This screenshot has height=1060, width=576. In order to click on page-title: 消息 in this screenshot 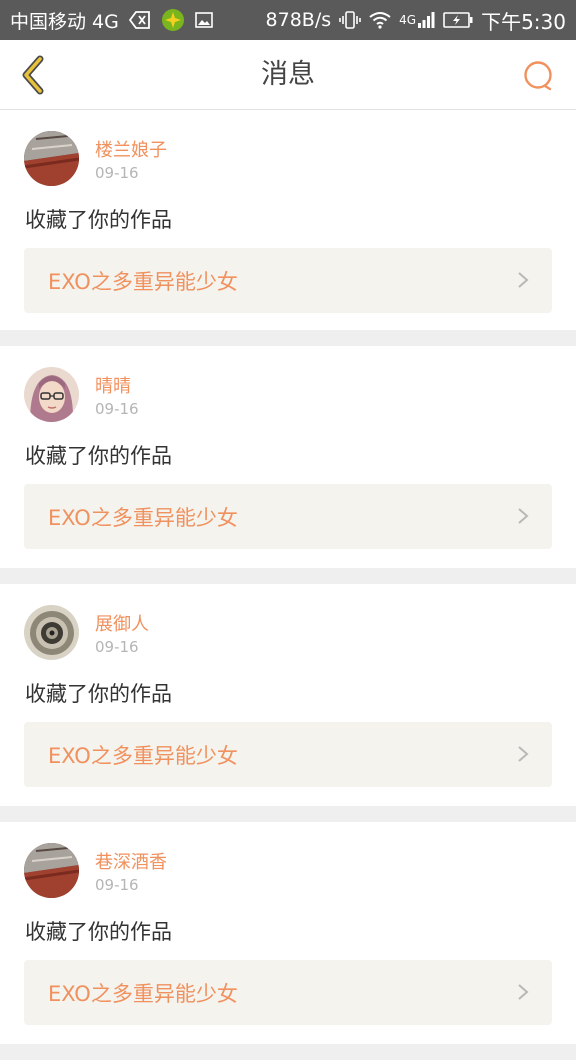, I will do `click(288, 74)`.